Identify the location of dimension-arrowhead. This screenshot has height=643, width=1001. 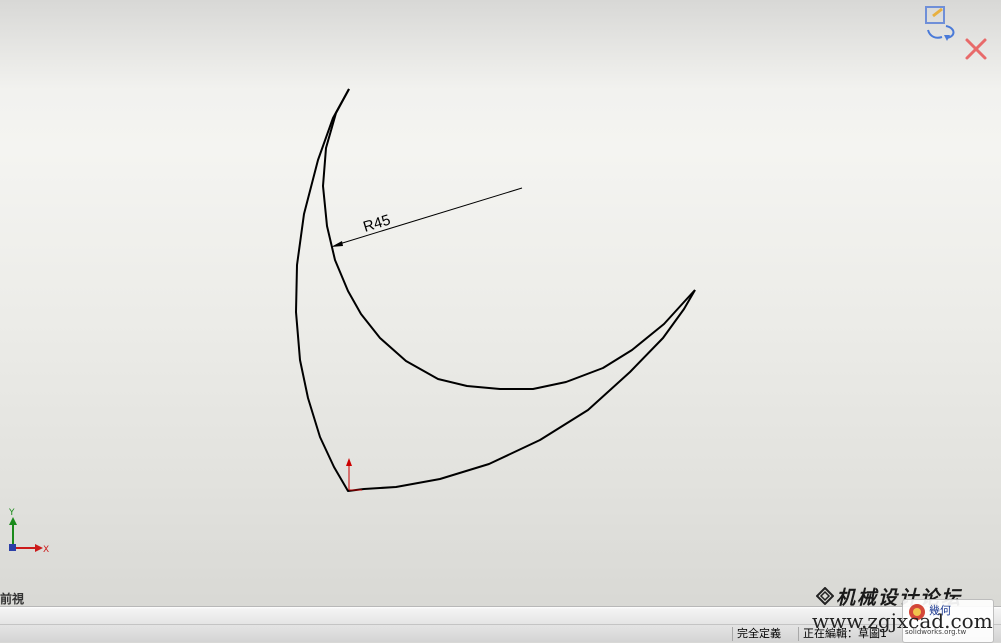
(337, 244).